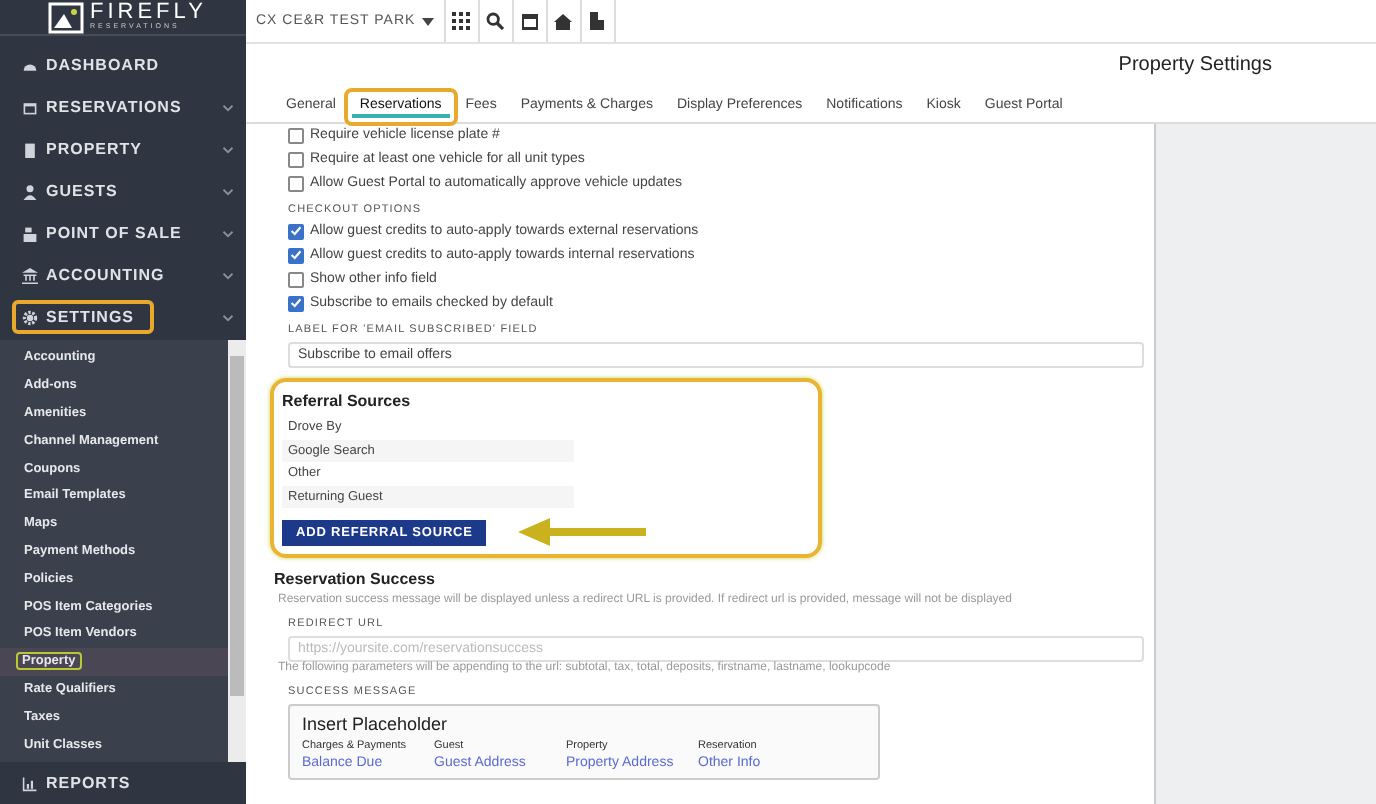 The width and height of the screenshot is (1376, 804). I want to click on nav-item: REPORTS, so click(76, 783).